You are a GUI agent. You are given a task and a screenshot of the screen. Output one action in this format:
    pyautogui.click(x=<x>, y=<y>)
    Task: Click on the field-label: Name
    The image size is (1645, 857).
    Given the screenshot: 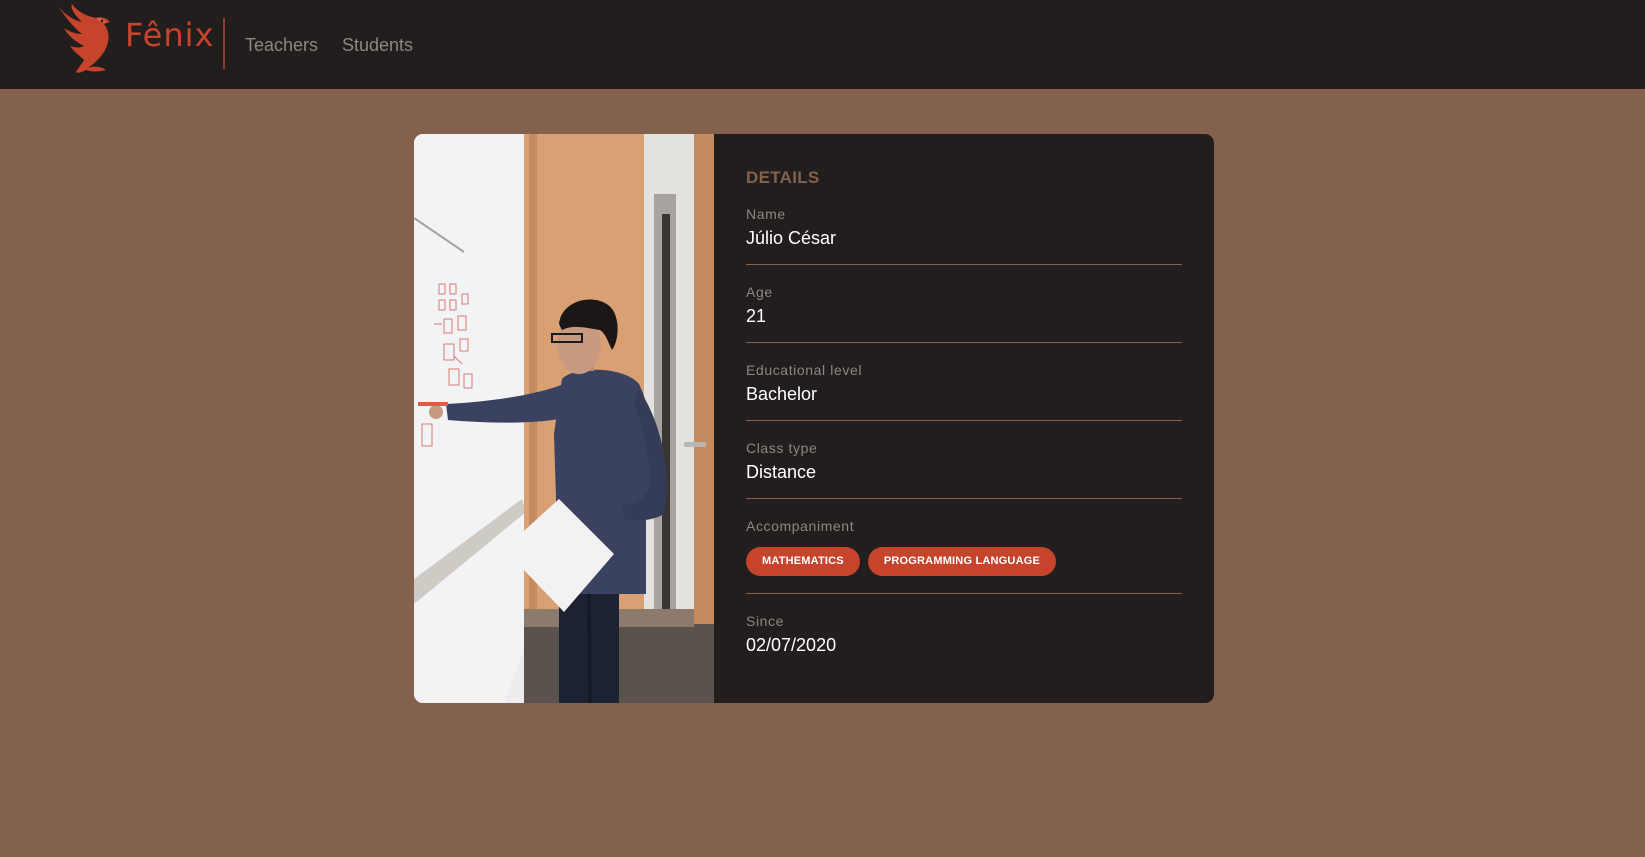 What is the action you would take?
    pyautogui.click(x=766, y=214)
    